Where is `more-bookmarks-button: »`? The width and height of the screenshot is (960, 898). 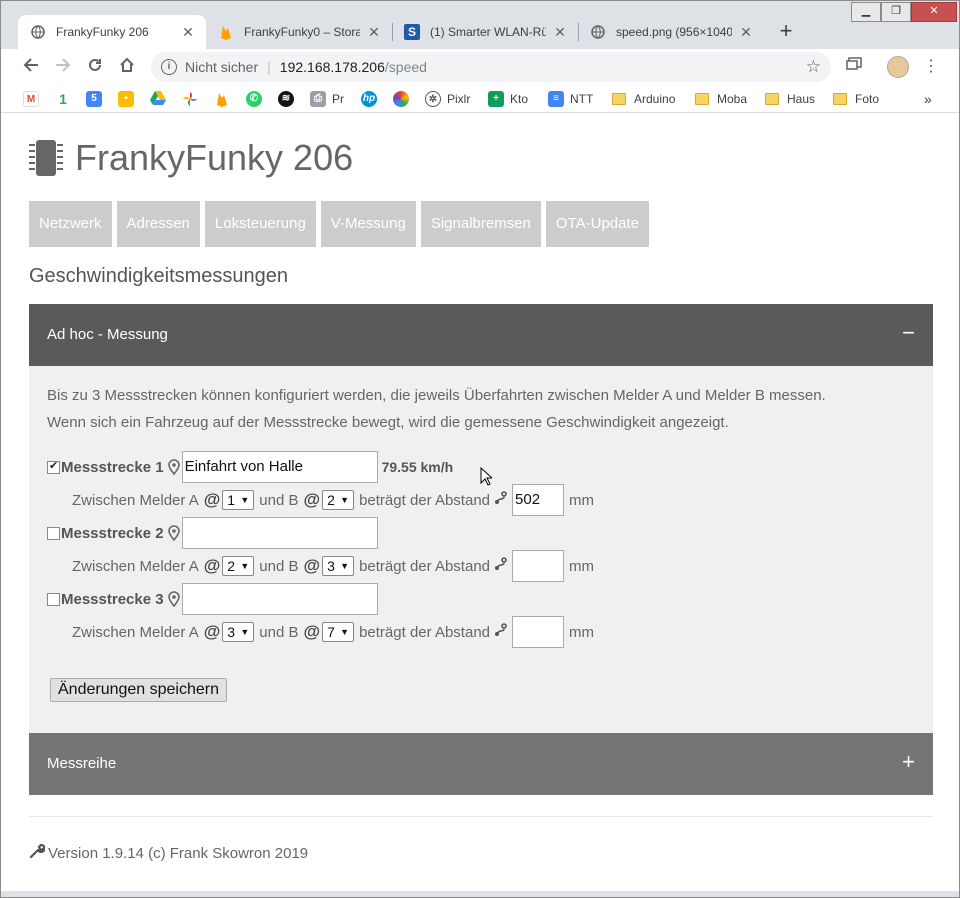 more-bookmarks-button: » is located at coordinates (928, 99).